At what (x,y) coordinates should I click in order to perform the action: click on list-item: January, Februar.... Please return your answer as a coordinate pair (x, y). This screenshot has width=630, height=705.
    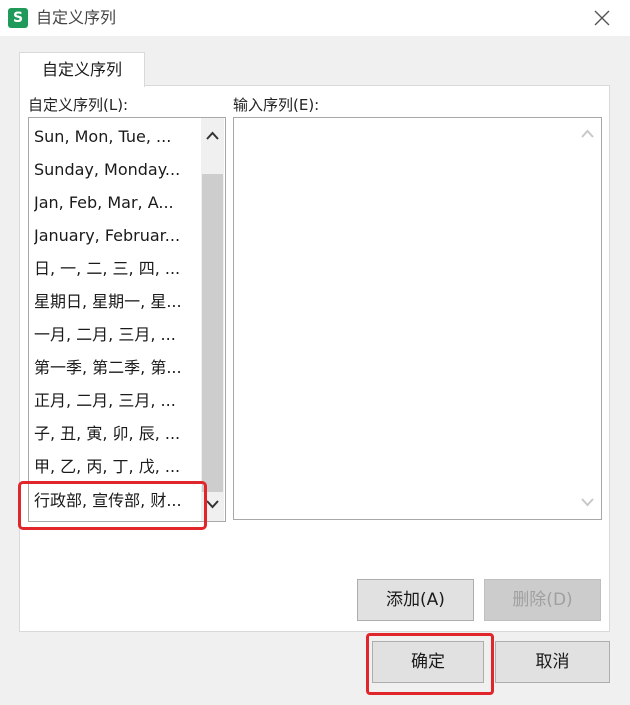
    Looking at the image, I should click on (118, 235).